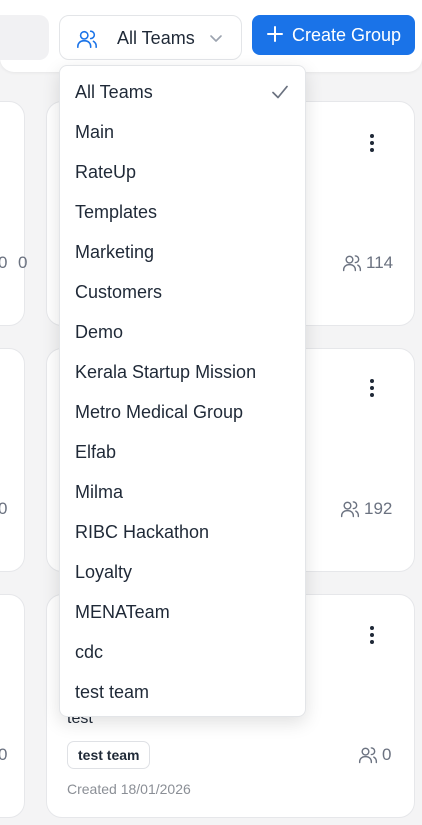 The image size is (422, 825). Describe the element at coordinates (182, 292) in the screenshot. I see `dropdown-item-customers: Customers` at that location.